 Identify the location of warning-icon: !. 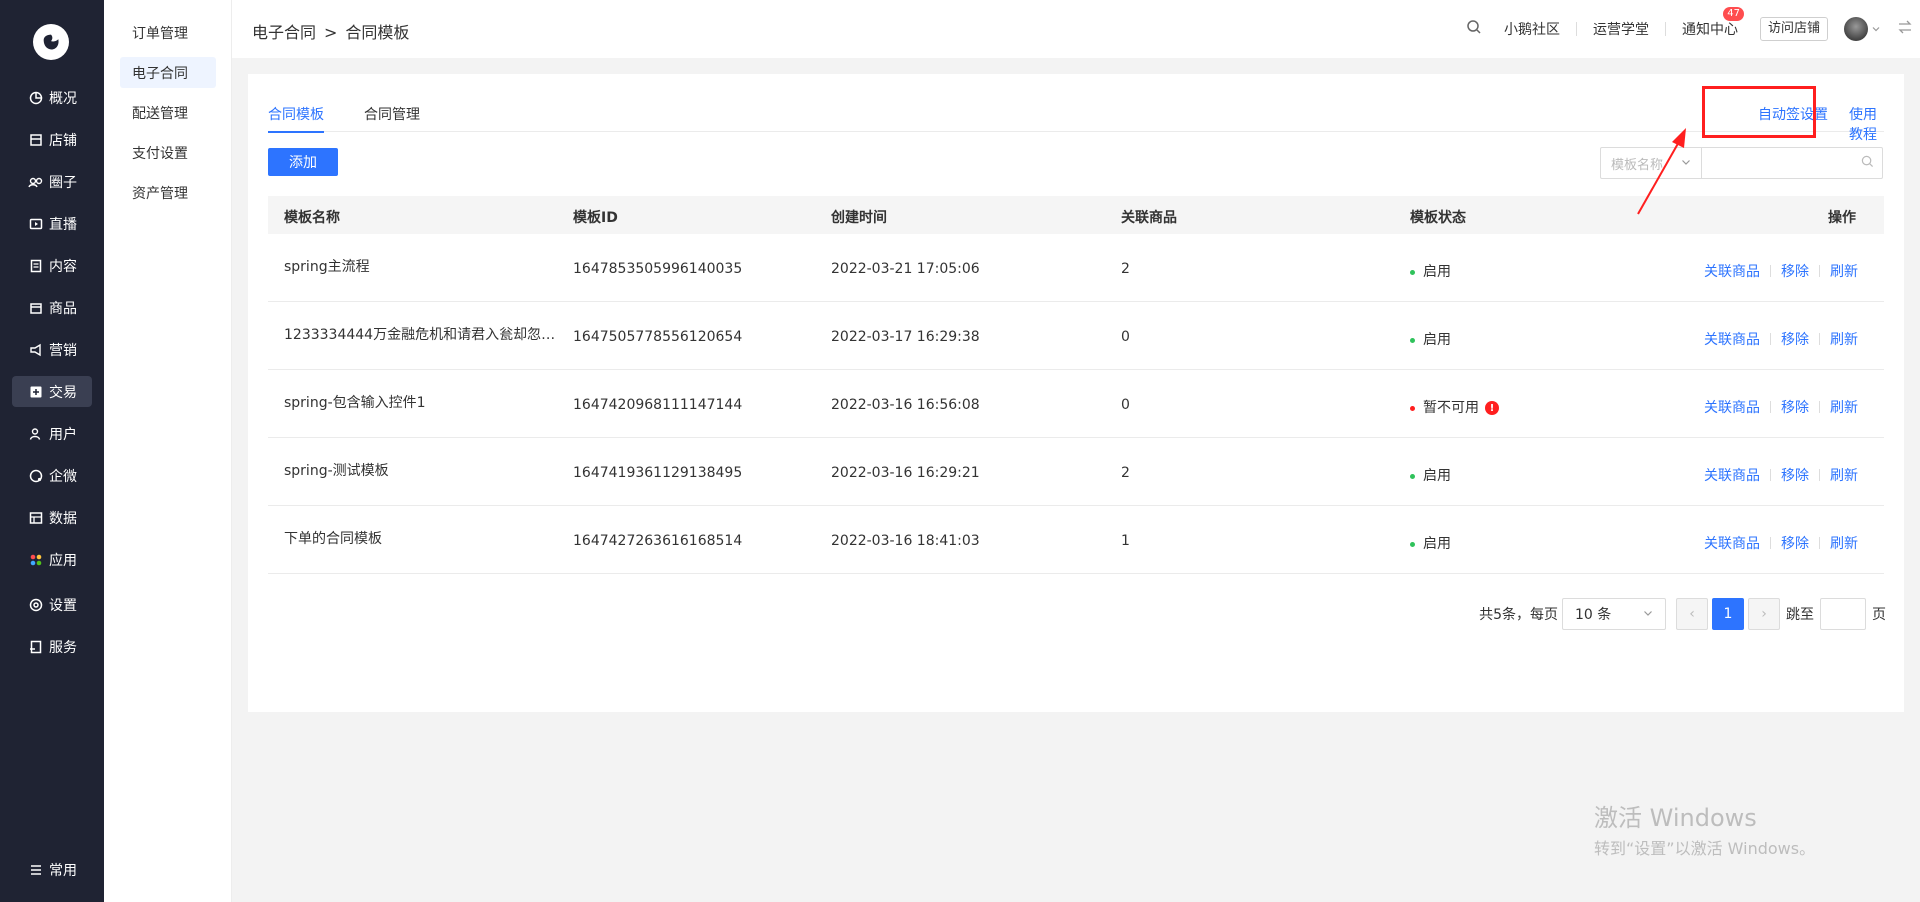
(1492, 408).